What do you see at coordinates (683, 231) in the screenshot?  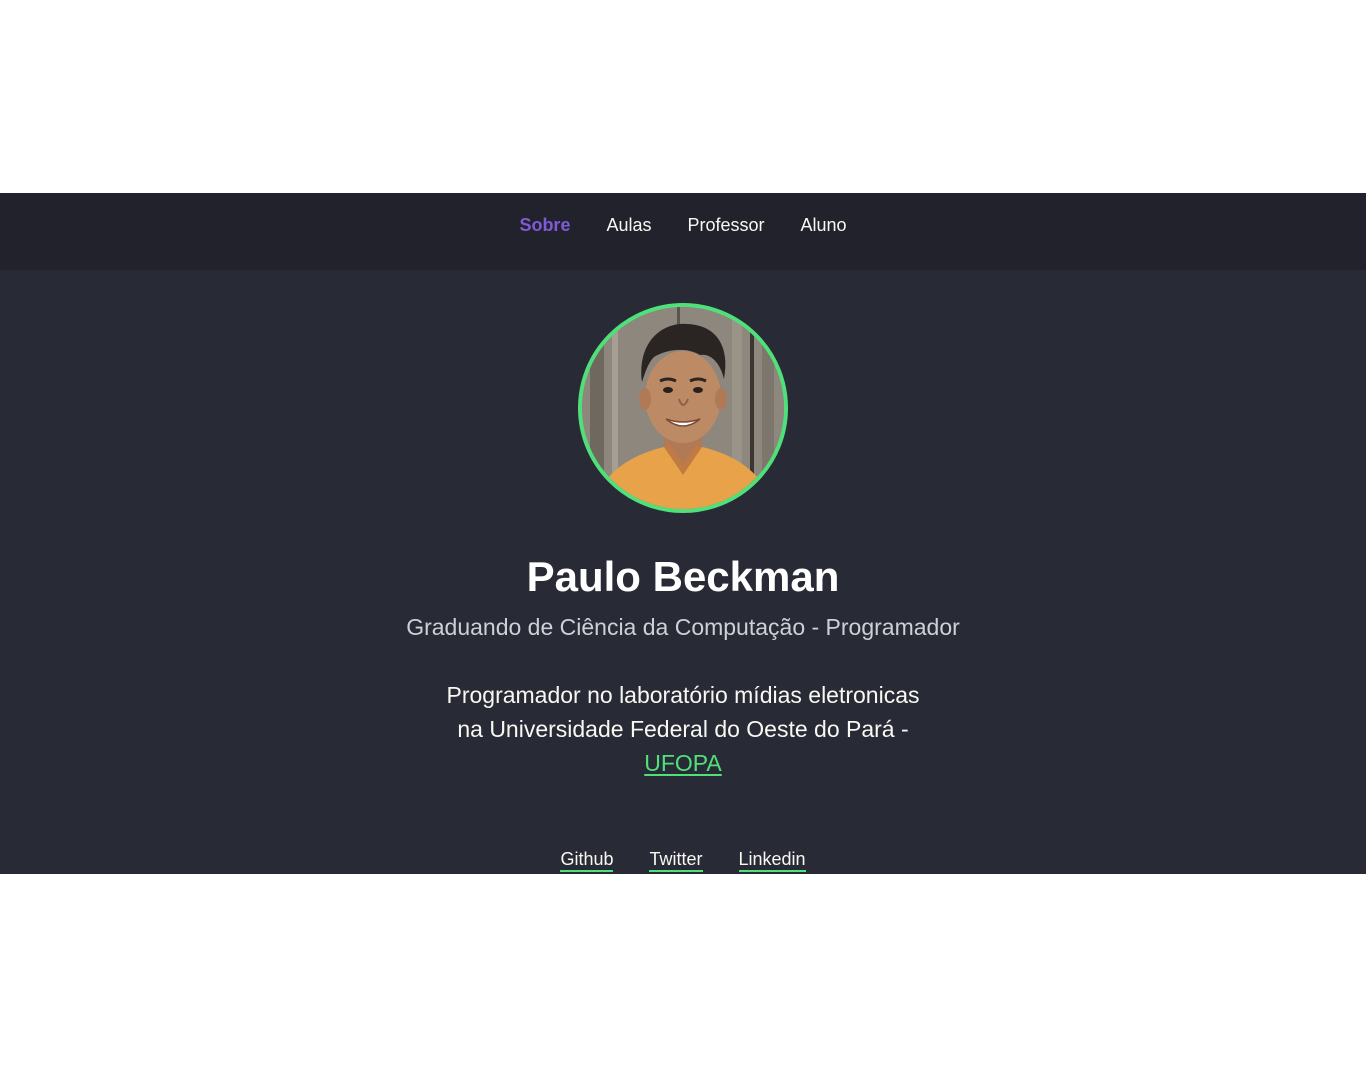 I see `top-navbar: Sobre Aulas Professor Aluno` at bounding box center [683, 231].